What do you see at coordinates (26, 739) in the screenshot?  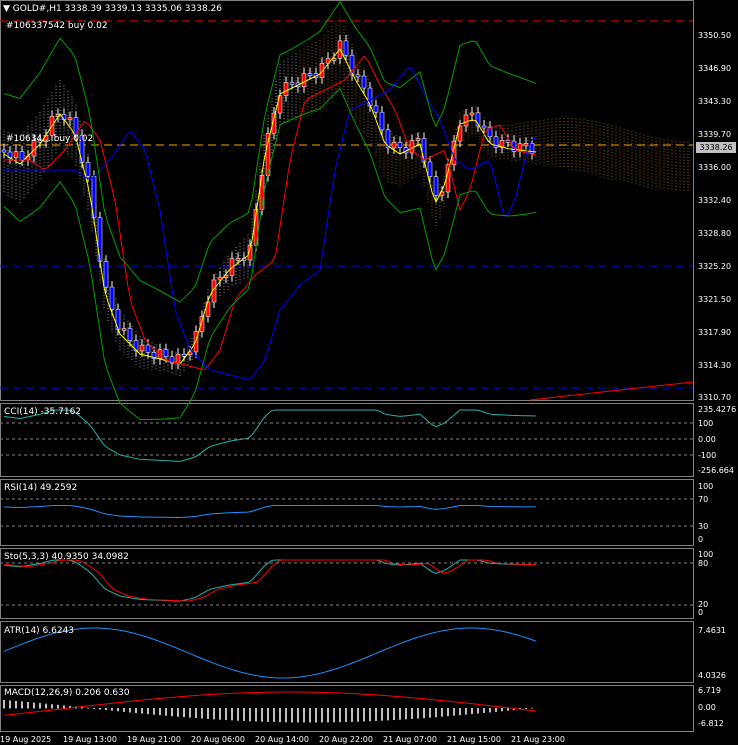 I see `time-label: 19 Aug 2025` at bounding box center [26, 739].